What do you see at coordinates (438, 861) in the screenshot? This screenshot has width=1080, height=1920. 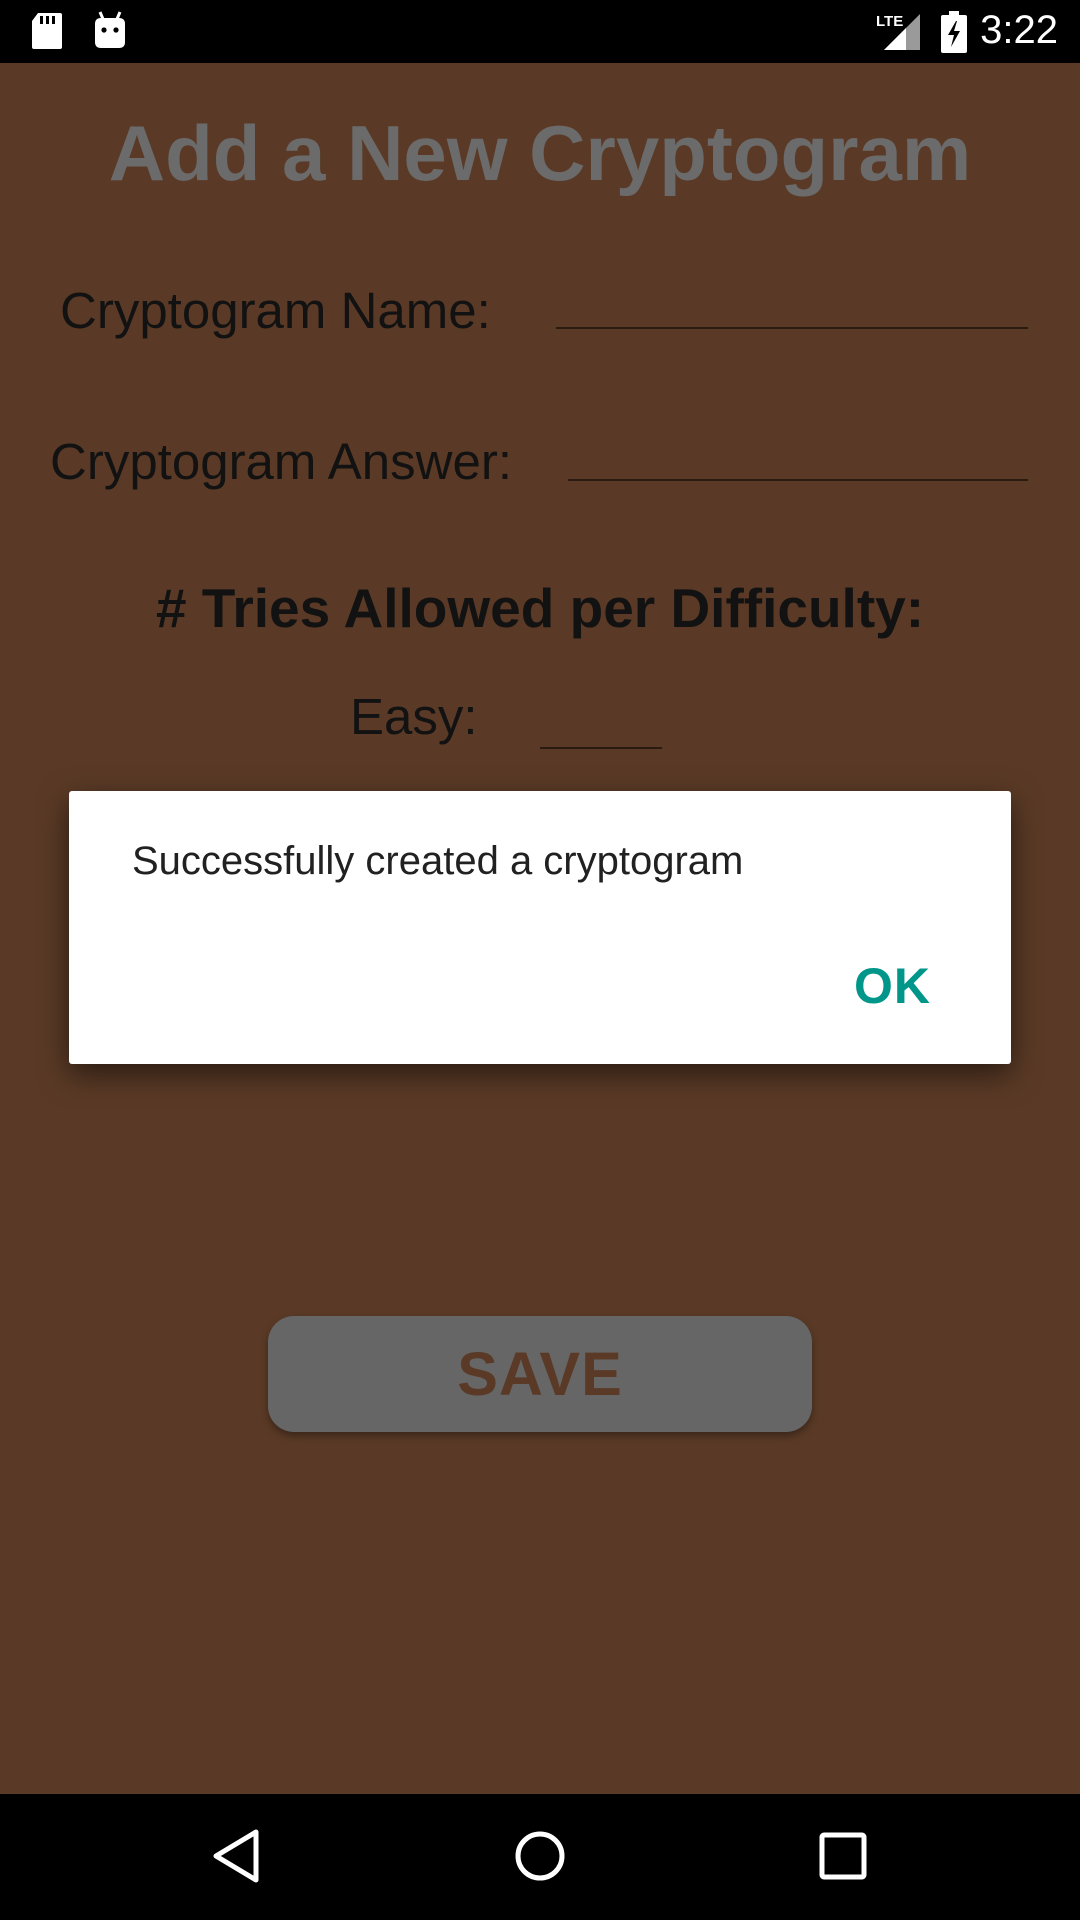 I see `dialog-message: Successfully created a cryptogram` at bounding box center [438, 861].